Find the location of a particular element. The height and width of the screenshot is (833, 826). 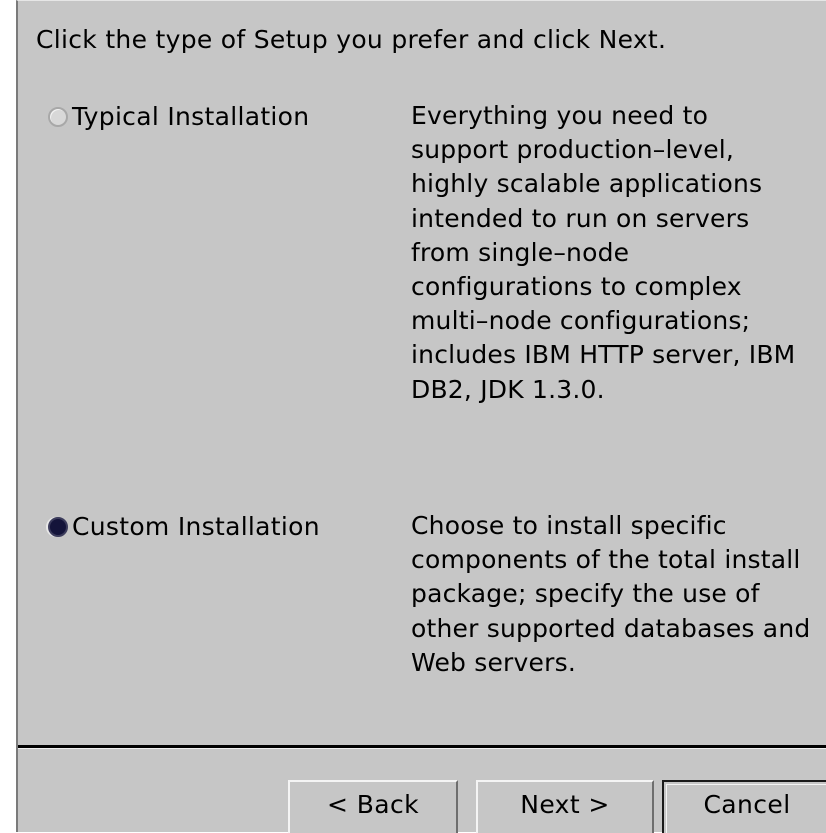

next-button: Next > is located at coordinates (565, 806).